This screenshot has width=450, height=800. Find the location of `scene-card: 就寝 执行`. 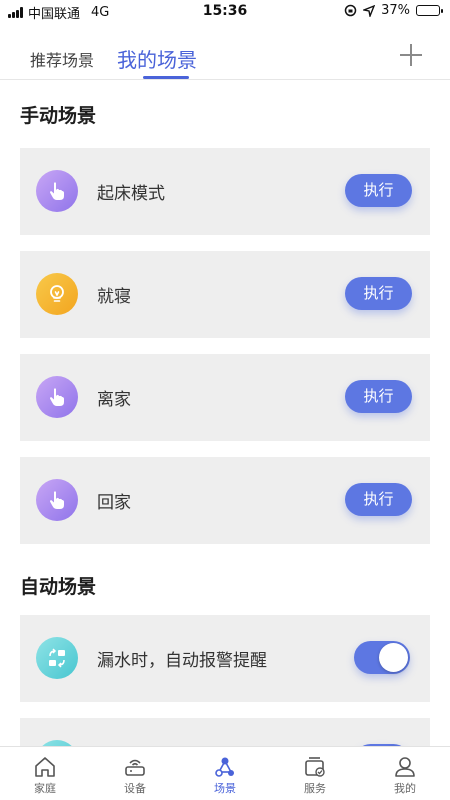

scene-card: 就寝 执行 is located at coordinates (225, 294).